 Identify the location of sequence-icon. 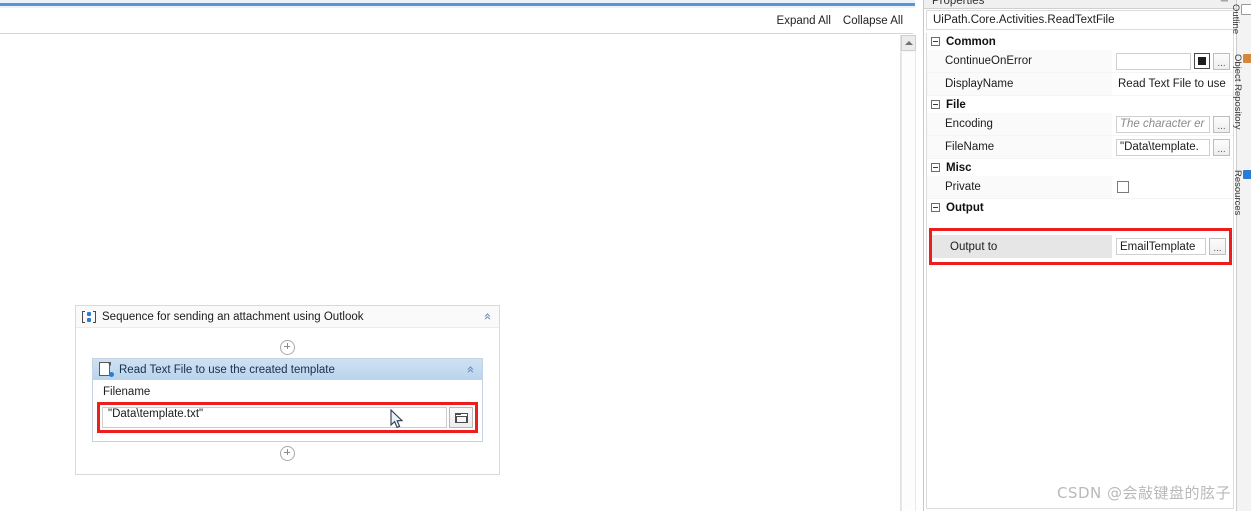
(89, 317).